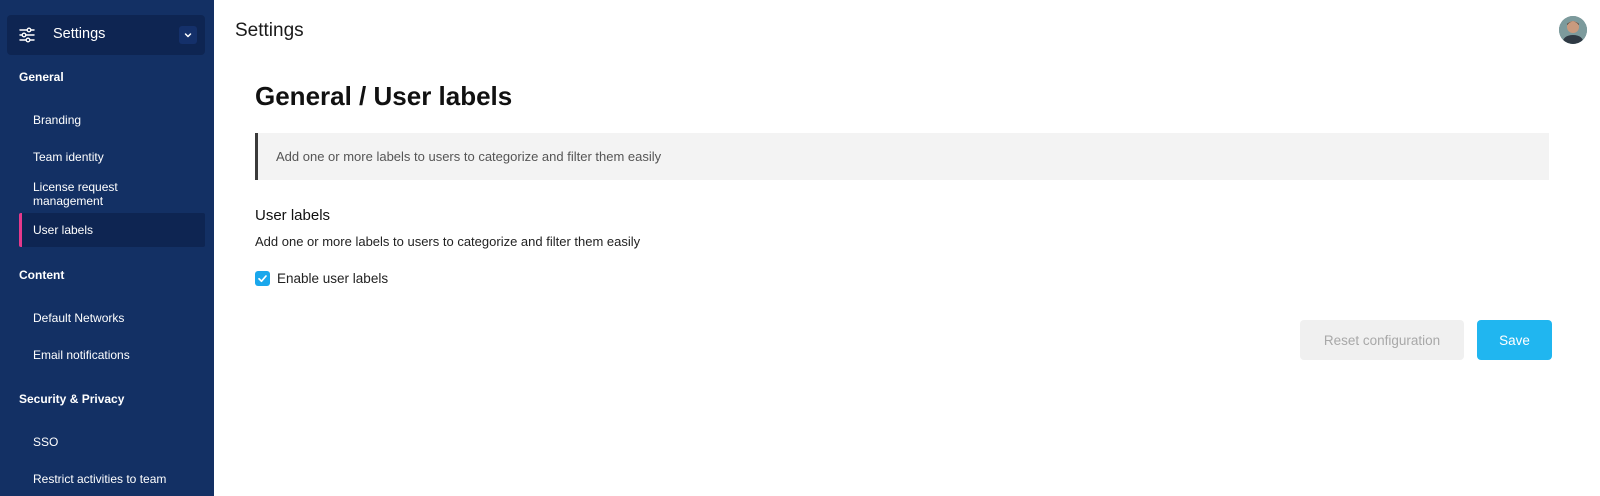  I want to click on sidebar-item-restrict-activities: Restrict activities to team, so click(112, 479).